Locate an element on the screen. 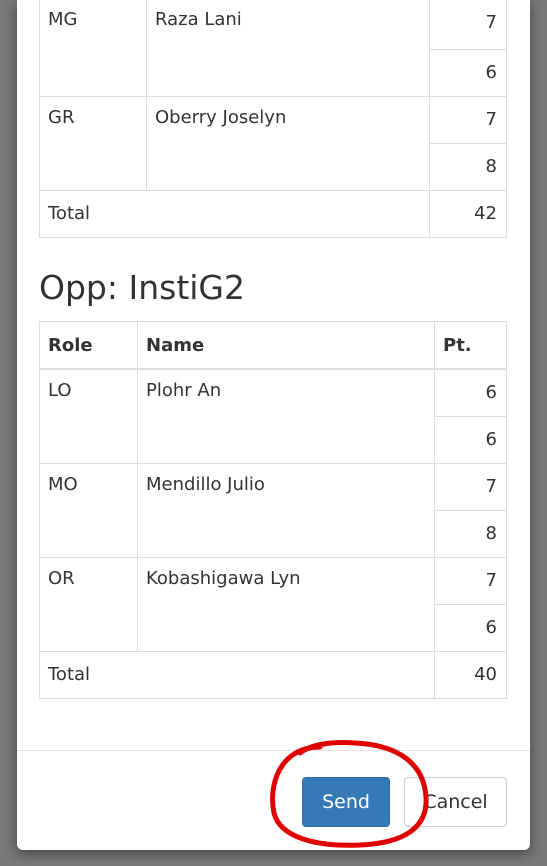  total-row: Total 42 is located at coordinates (273, 214).